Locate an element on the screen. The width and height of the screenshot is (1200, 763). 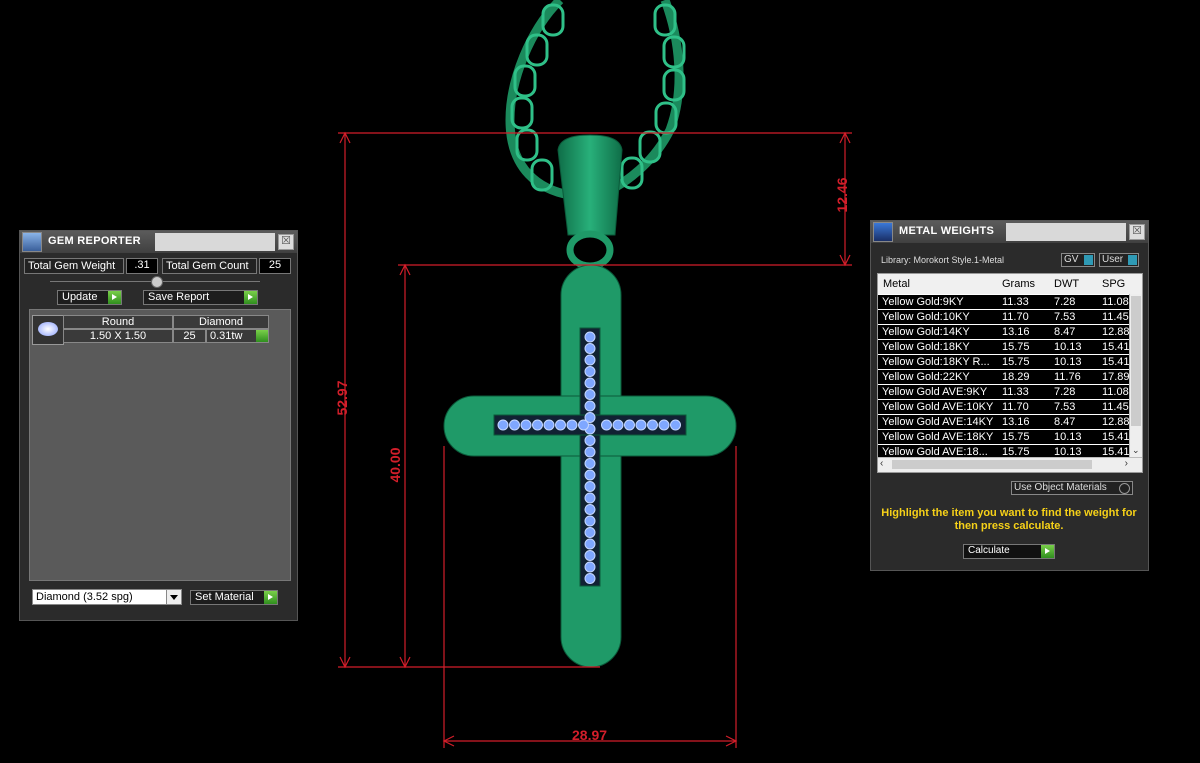
round-diamond-icon is located at coordinates (48, 330).